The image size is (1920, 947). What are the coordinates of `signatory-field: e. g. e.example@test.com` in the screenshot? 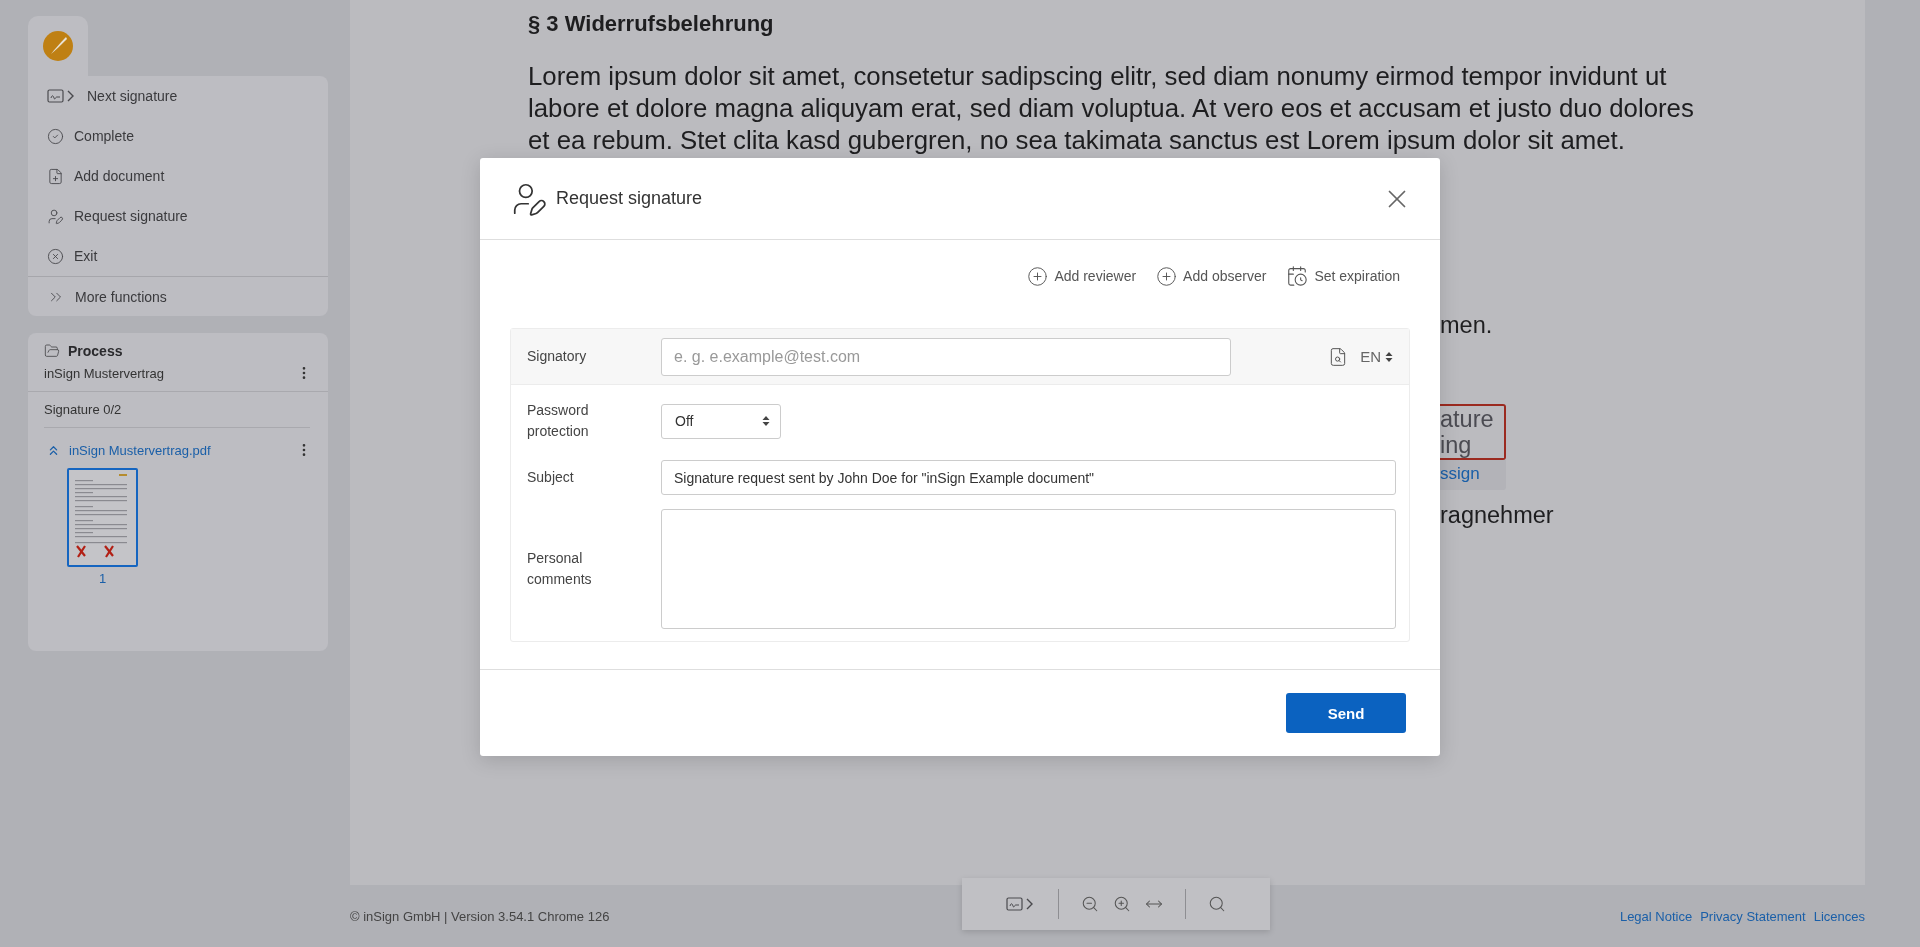 It's located at (946, 356).